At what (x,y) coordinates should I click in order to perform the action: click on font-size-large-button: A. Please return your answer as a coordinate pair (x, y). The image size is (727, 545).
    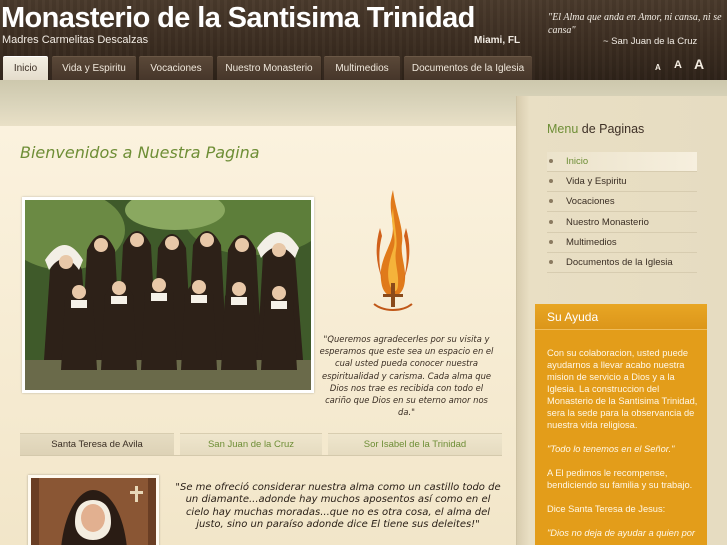
    Looking at the image, I should click on (699, 64).